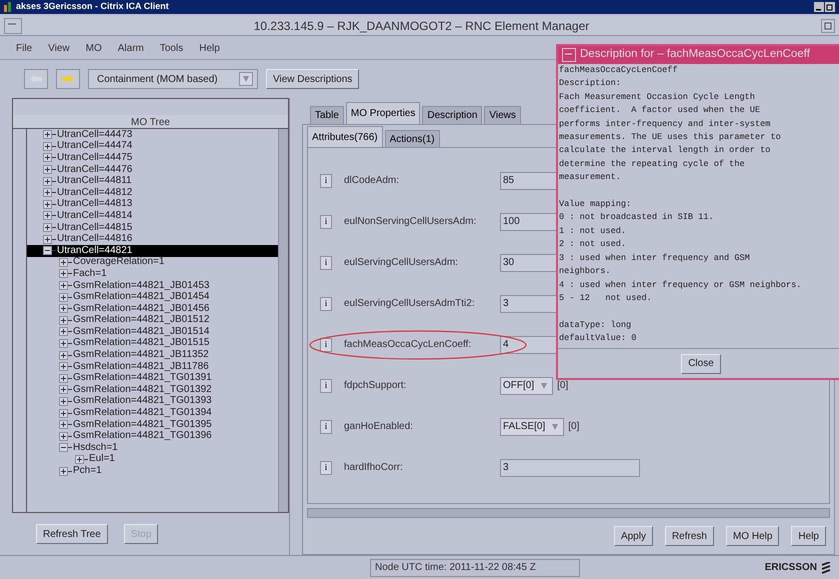 The width and height of the screenshot is (839, 579). I want to click on tree-item-label: GsmRelation=44821_JB11352, so click(140, 355).